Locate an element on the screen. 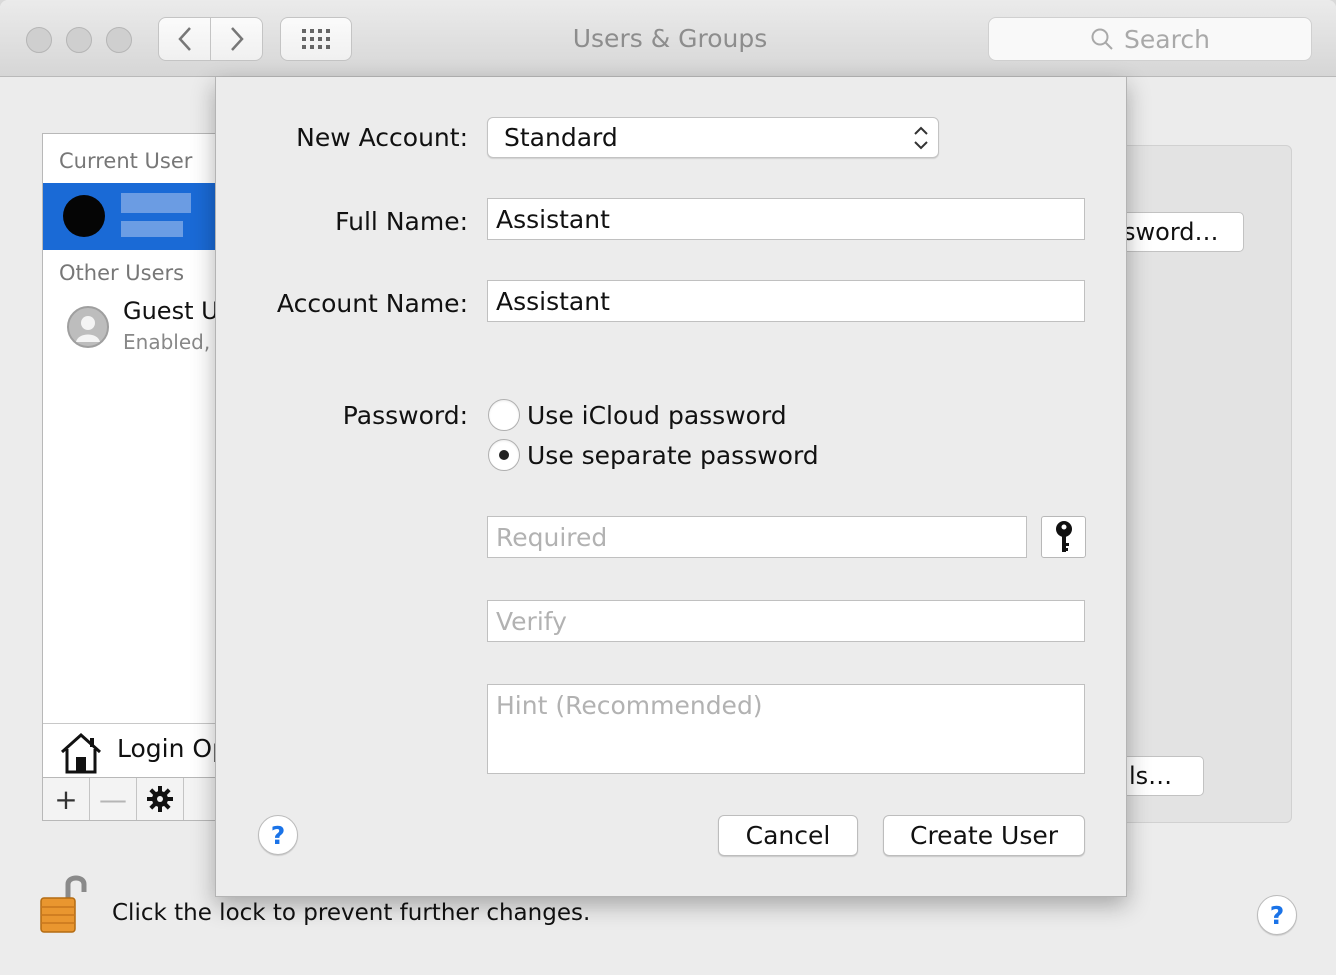 The image size is (1336, 975). cancel-button: Cancel is located at coordinates (788, 835).